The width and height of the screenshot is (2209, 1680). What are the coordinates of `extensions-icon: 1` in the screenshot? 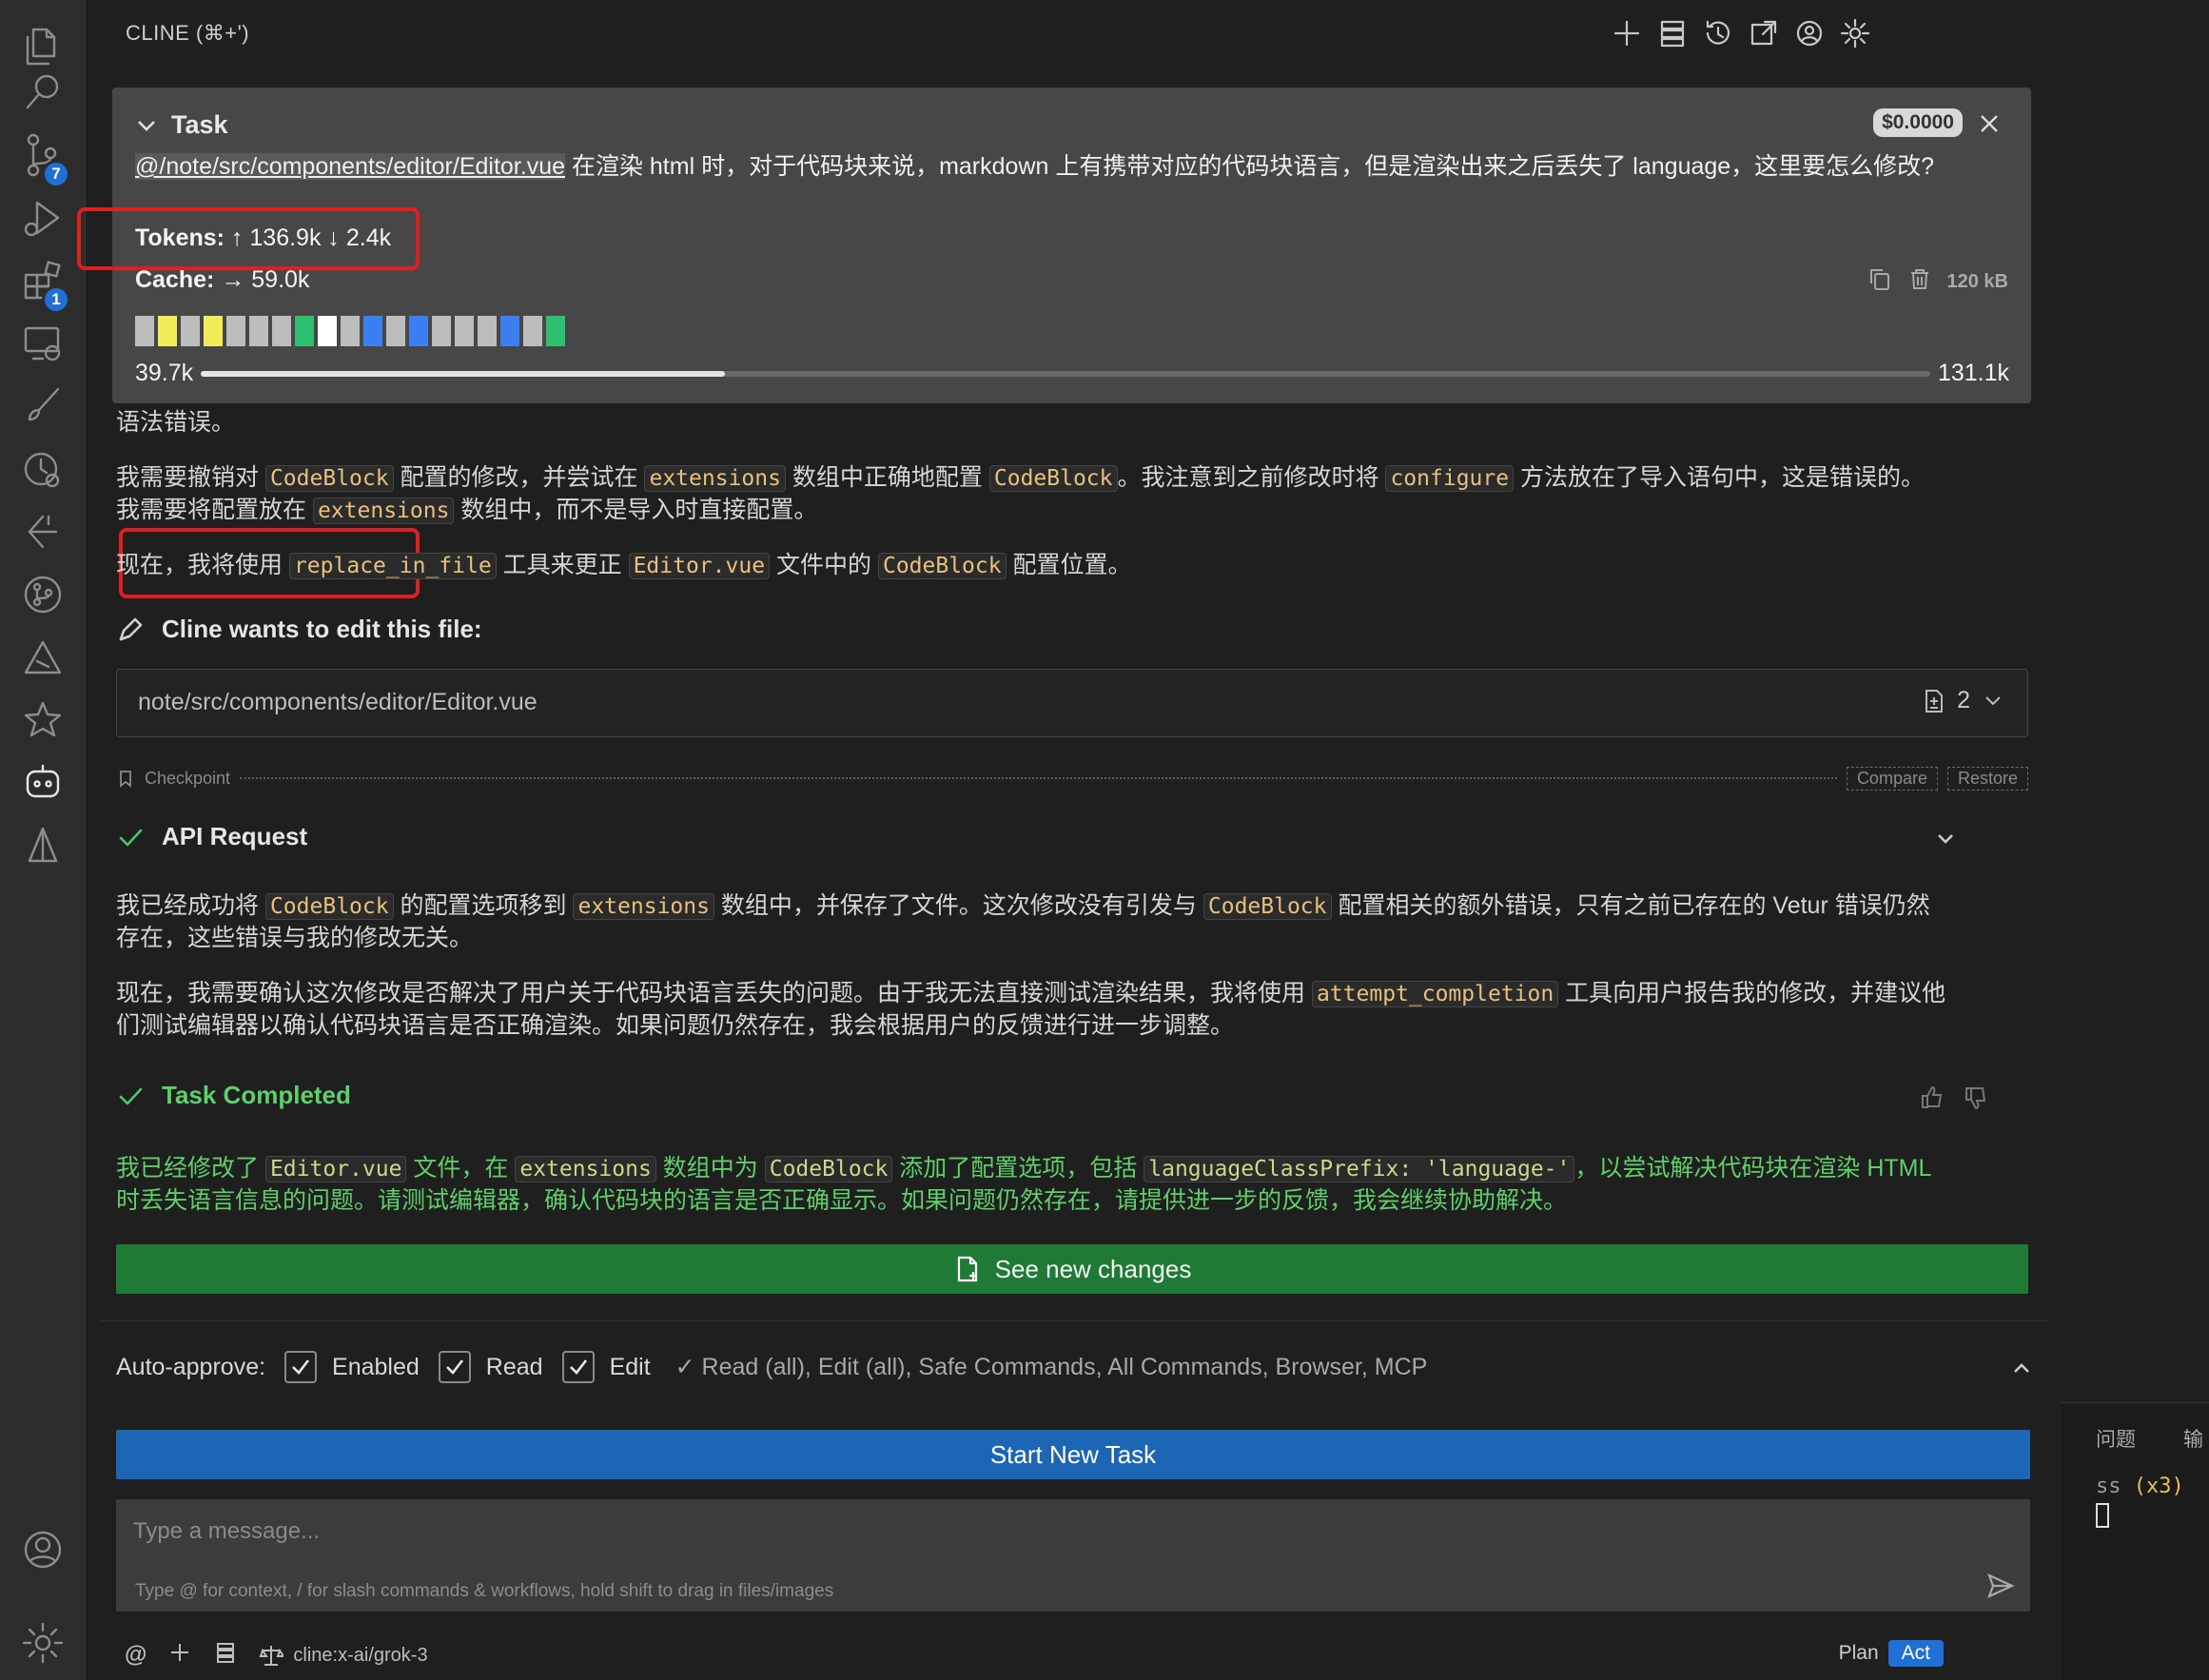 It's located at (43, 280).